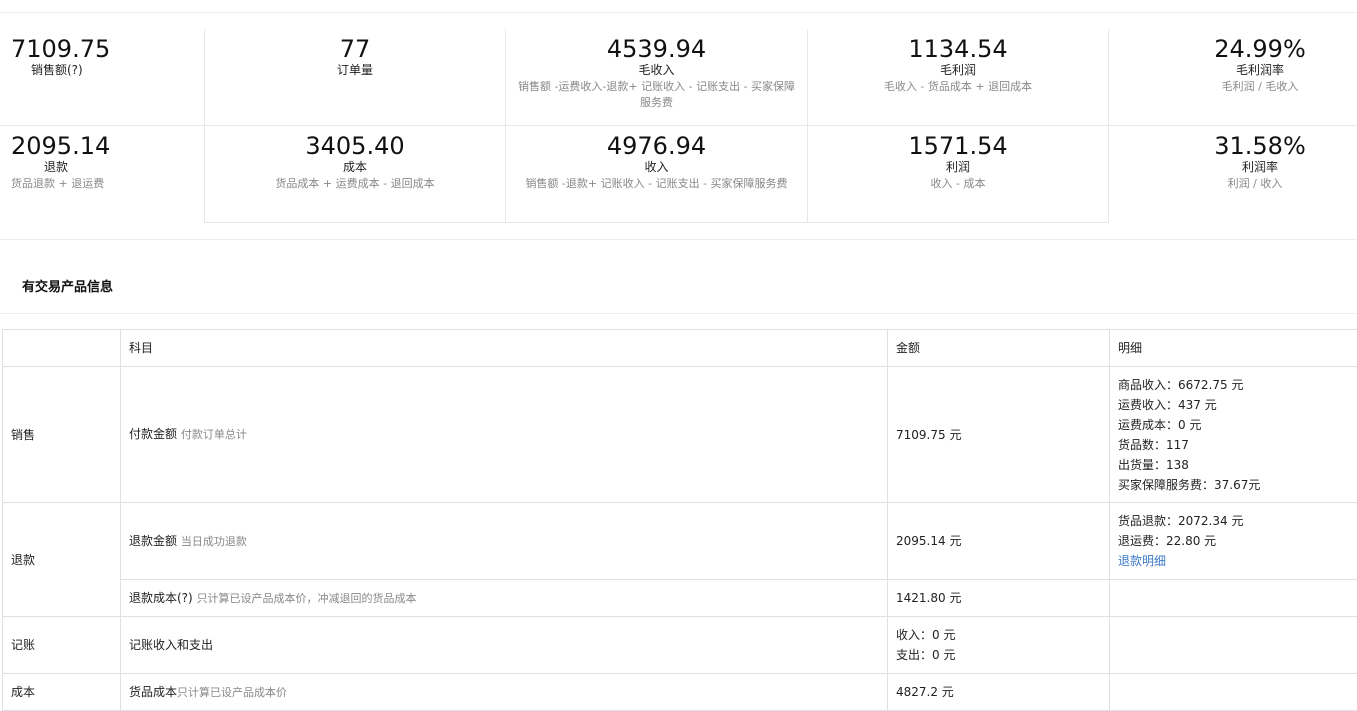 This screenshot has width=1357, height=711. I want to click on amount-cell: 1421.80 元, so click(999, 598).